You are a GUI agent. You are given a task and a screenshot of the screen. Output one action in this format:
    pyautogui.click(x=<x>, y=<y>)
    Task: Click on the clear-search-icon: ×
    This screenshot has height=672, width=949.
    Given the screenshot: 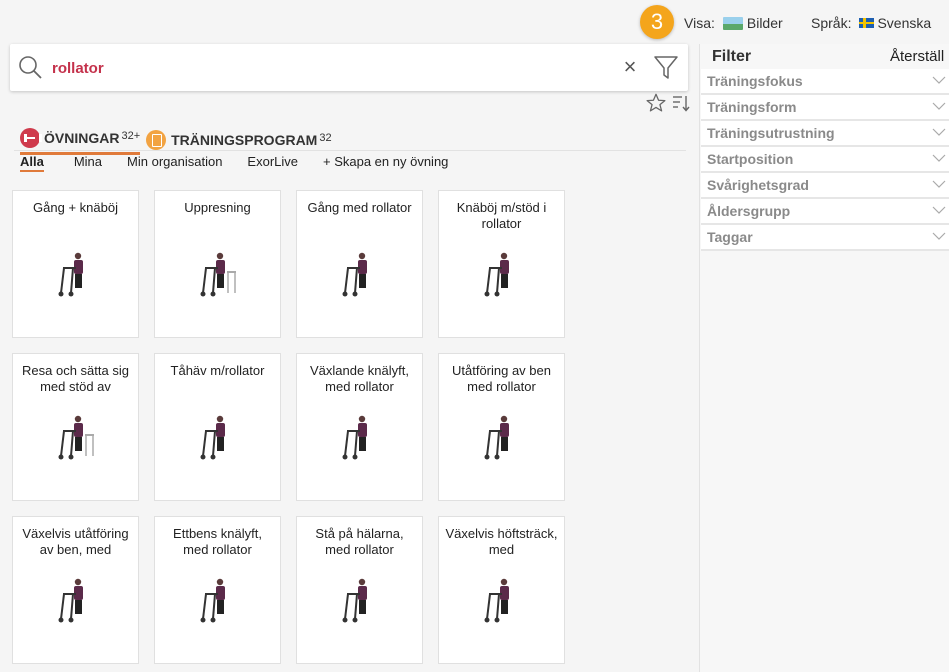 What is the action you would take?
    pyautogui.click(x=630, y=67)
    